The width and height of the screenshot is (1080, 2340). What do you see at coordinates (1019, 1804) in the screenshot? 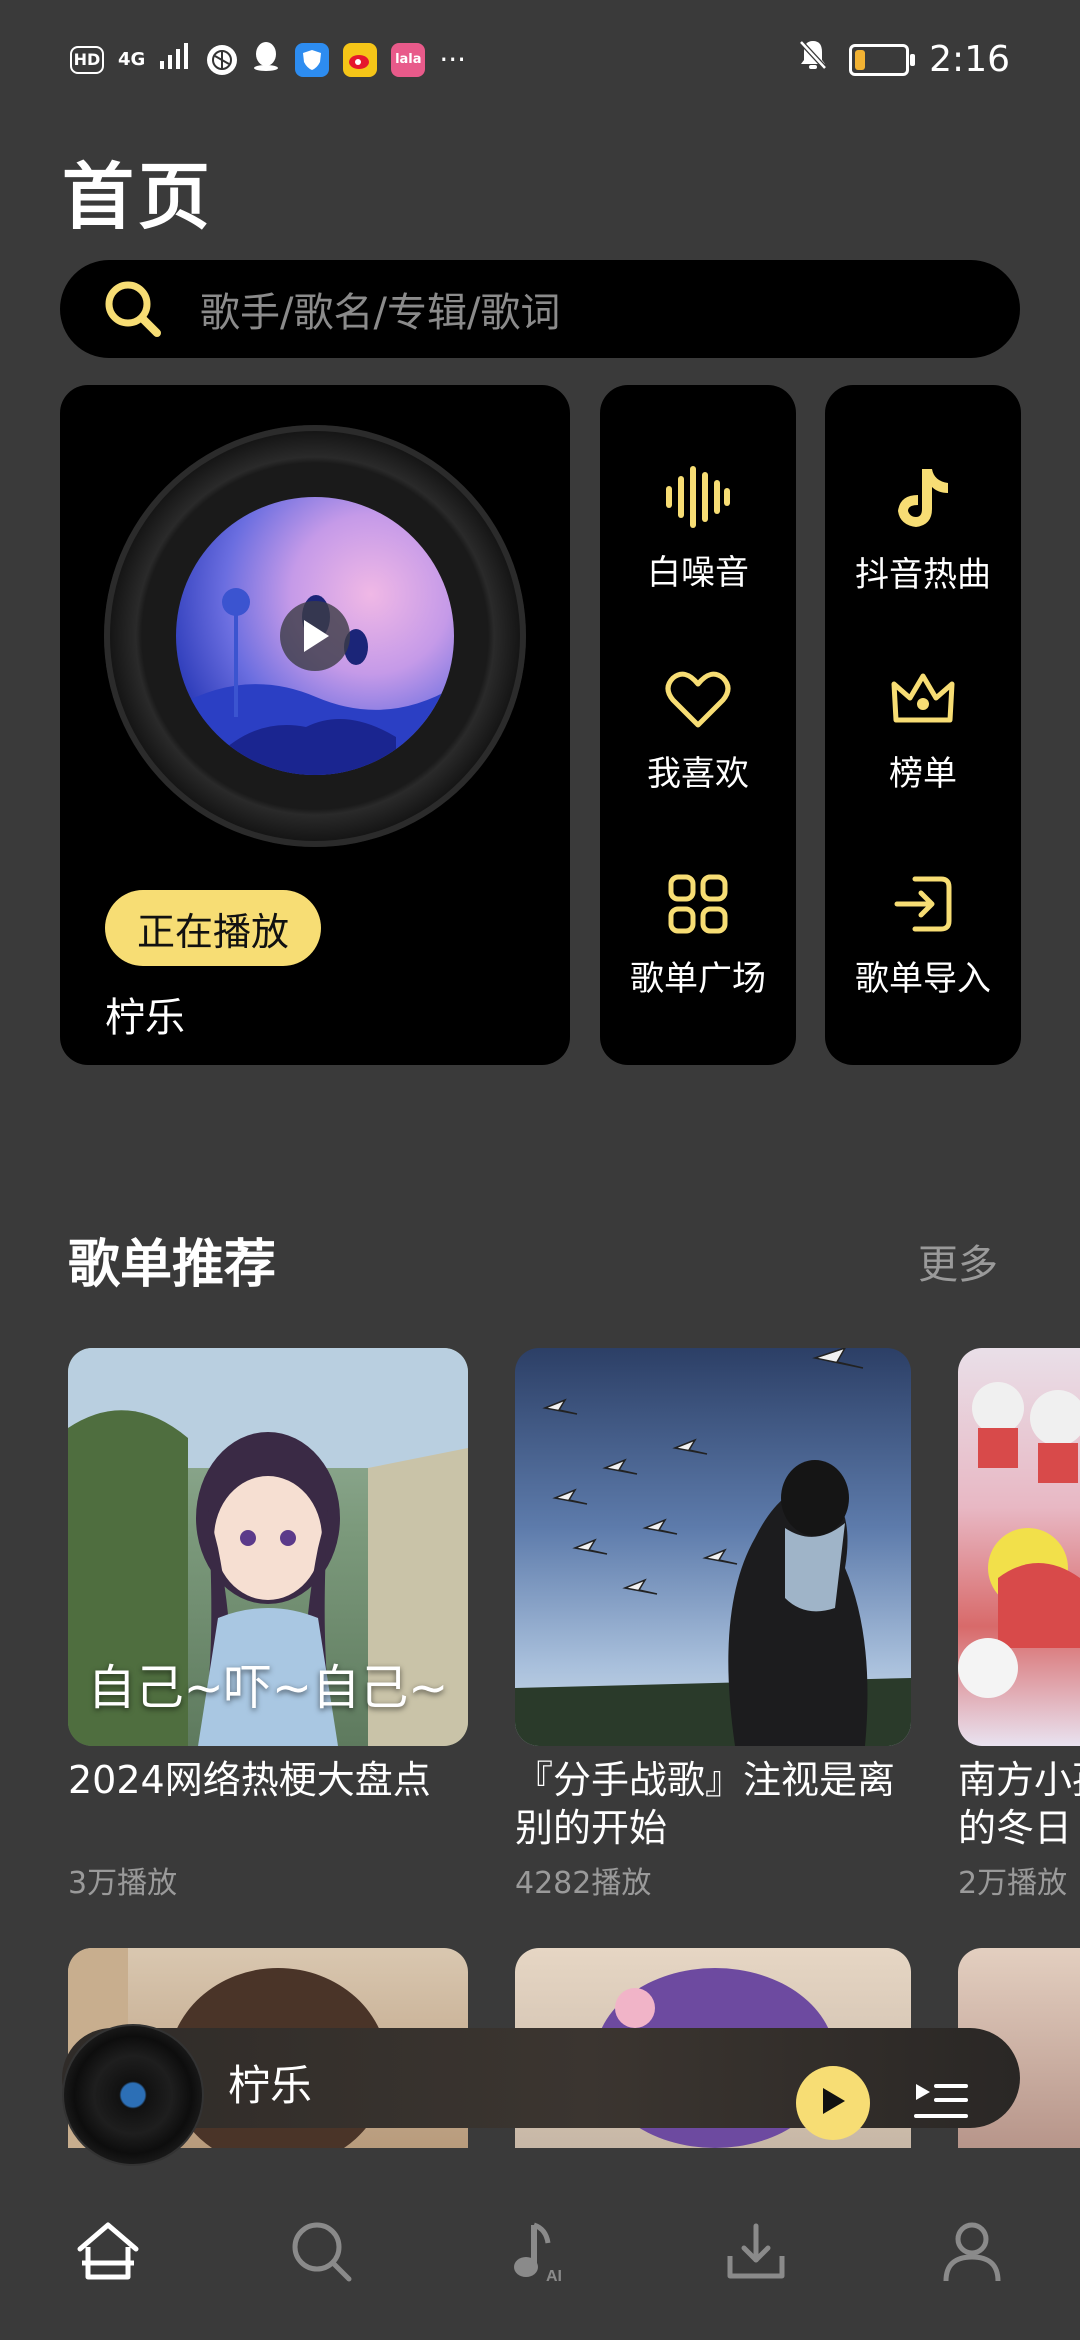
I see `playlist-title-3: 南方小孩的冬日` at bounding box center [1019, 1804].